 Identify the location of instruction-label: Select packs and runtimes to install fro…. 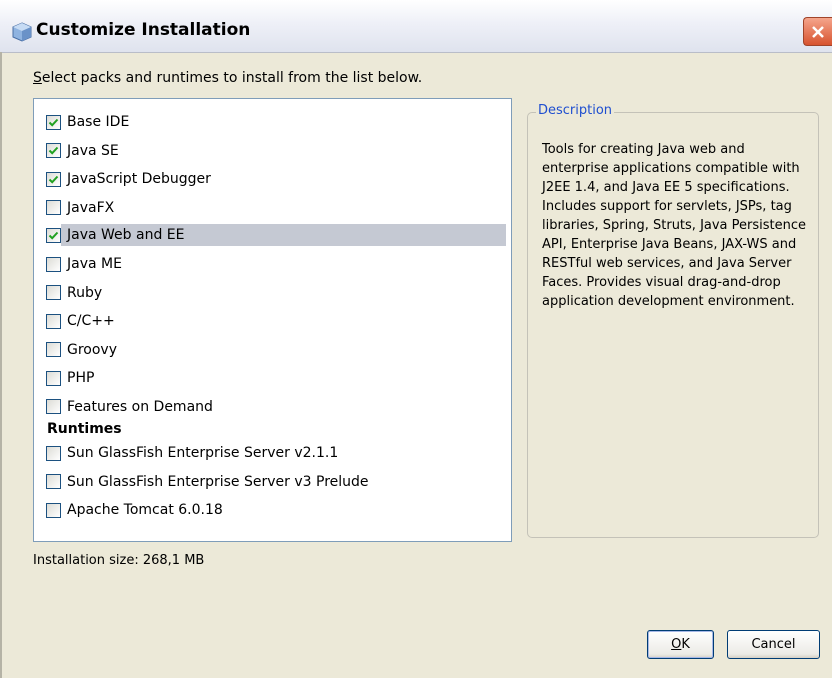
(227, 78).